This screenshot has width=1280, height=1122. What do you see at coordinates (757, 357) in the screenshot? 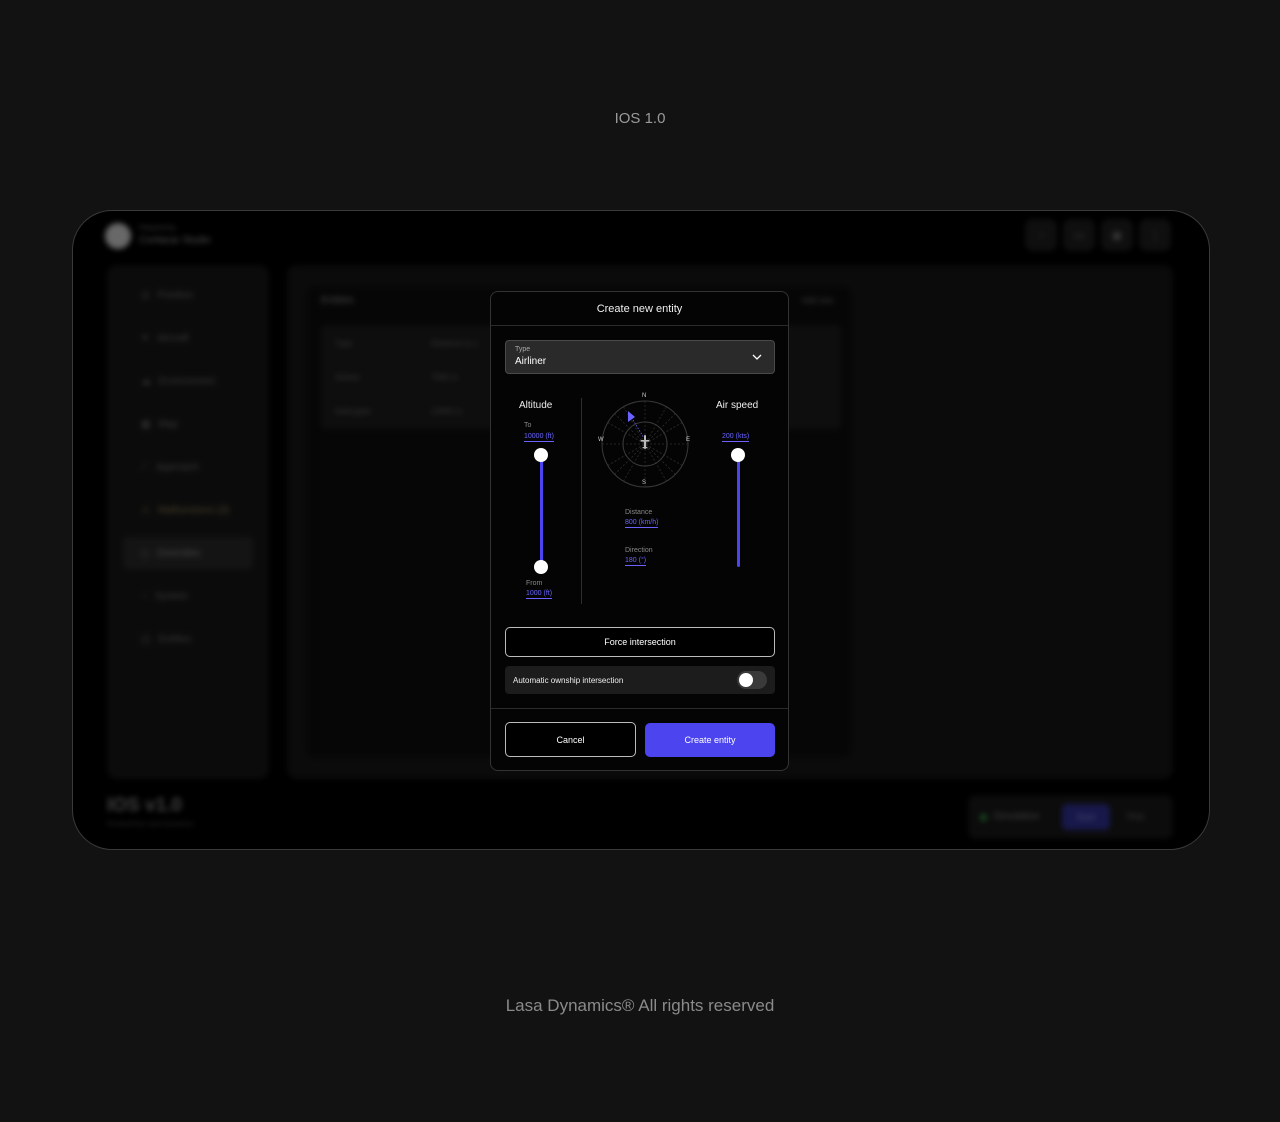
I see `chevron-down-icon` at bounding box center [757, 357].